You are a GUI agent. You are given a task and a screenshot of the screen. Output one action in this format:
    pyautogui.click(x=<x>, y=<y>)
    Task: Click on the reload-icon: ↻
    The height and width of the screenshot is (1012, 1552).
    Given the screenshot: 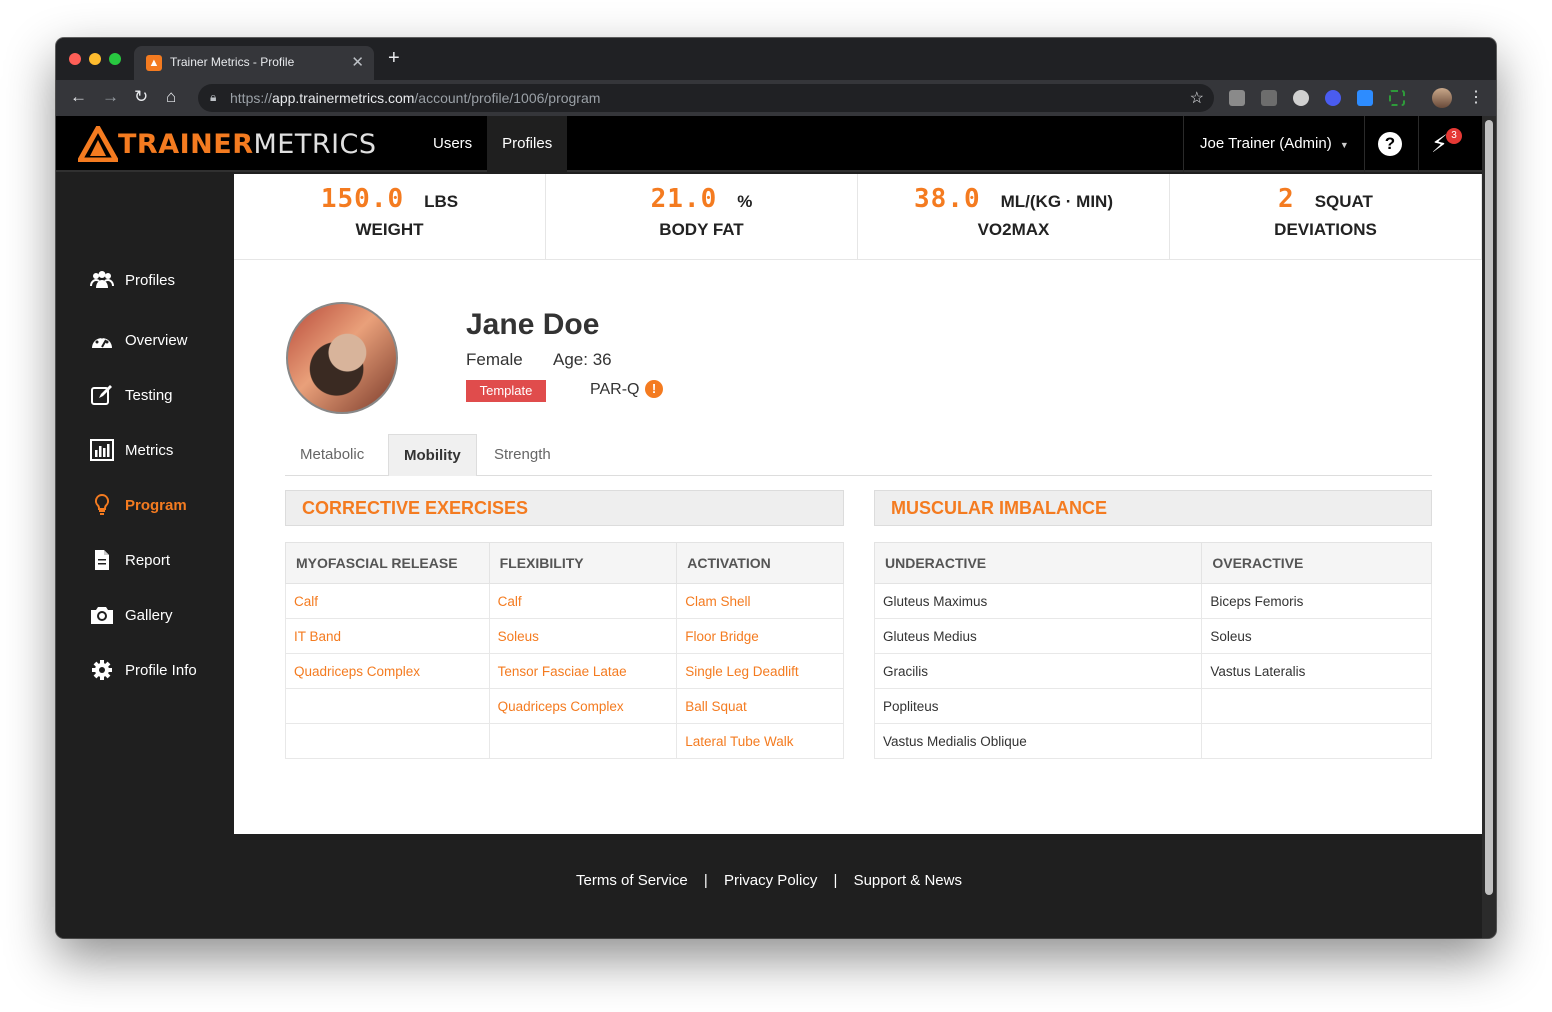 What is the action you would take?
    pyautogui.click(x=141, y=97)
    